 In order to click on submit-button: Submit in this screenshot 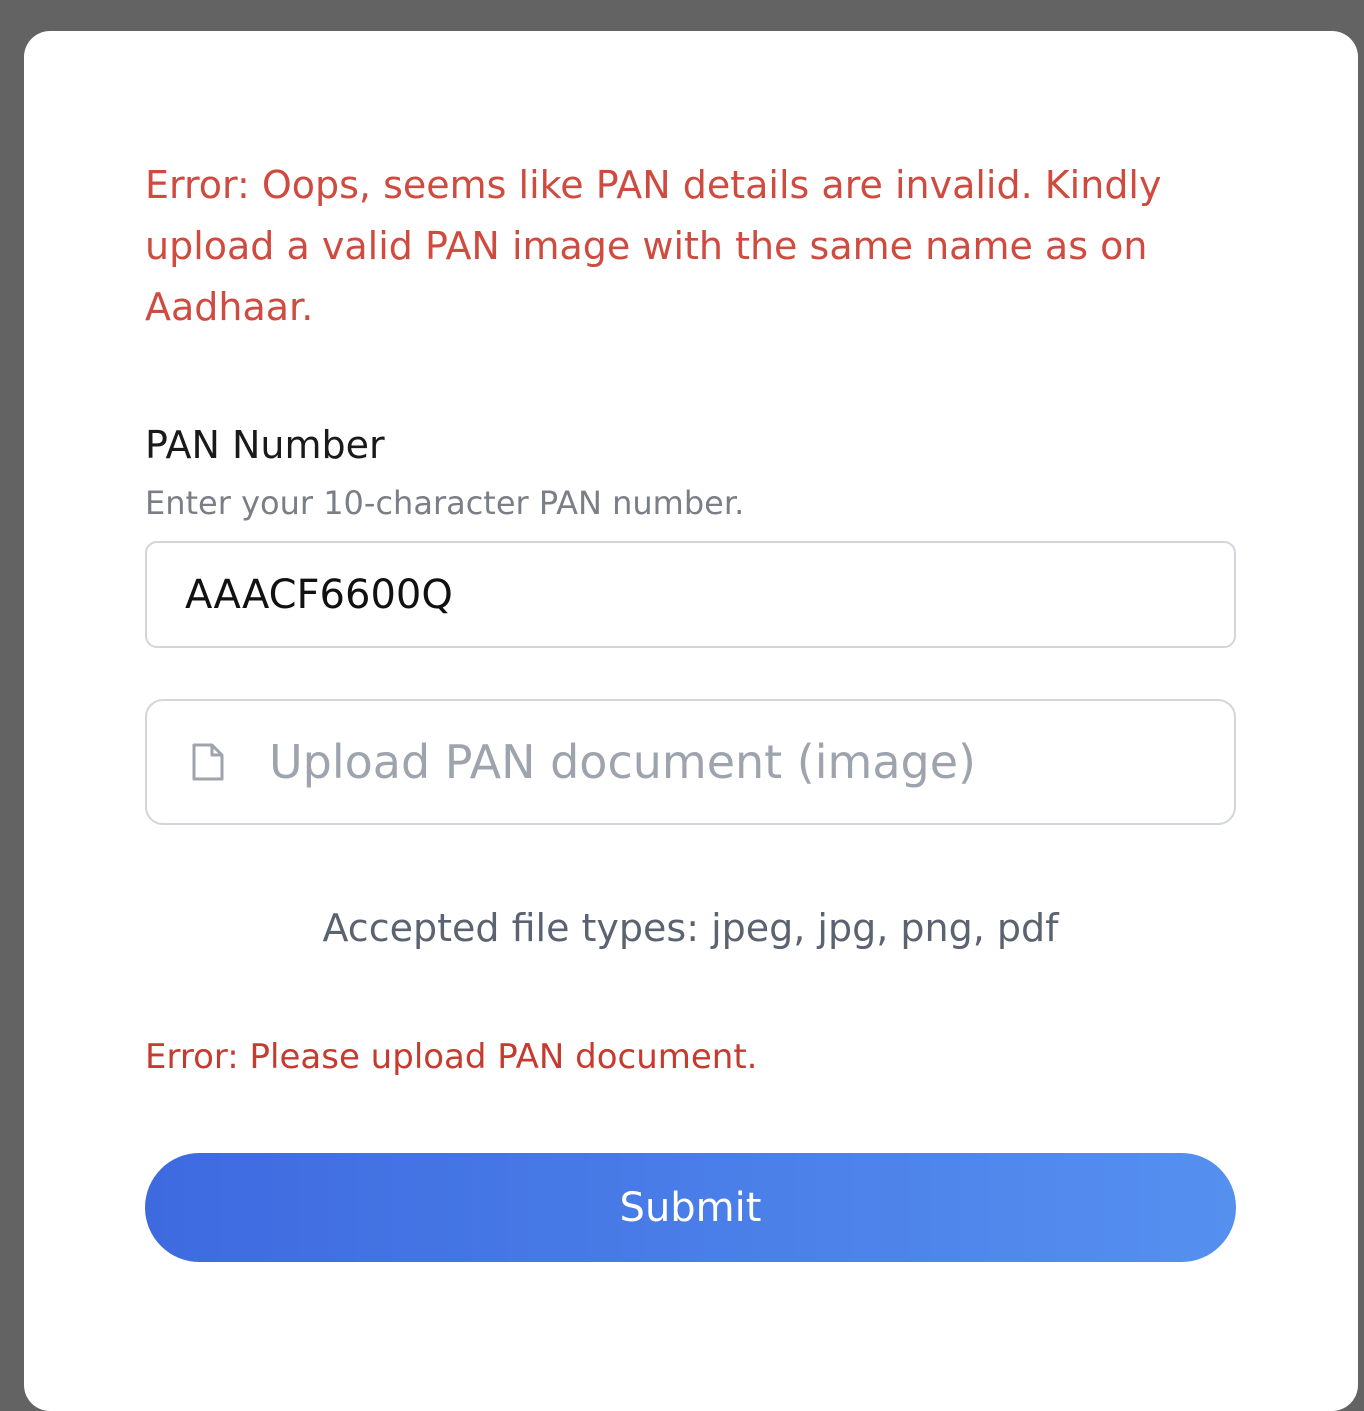, I will do `click(690, 1207)`.